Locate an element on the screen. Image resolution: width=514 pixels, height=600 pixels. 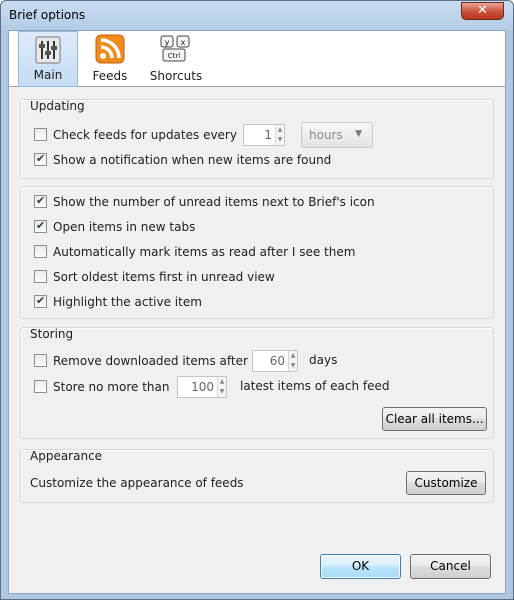
open-new-tabs-checkbox is located at coordinates (40, 226).